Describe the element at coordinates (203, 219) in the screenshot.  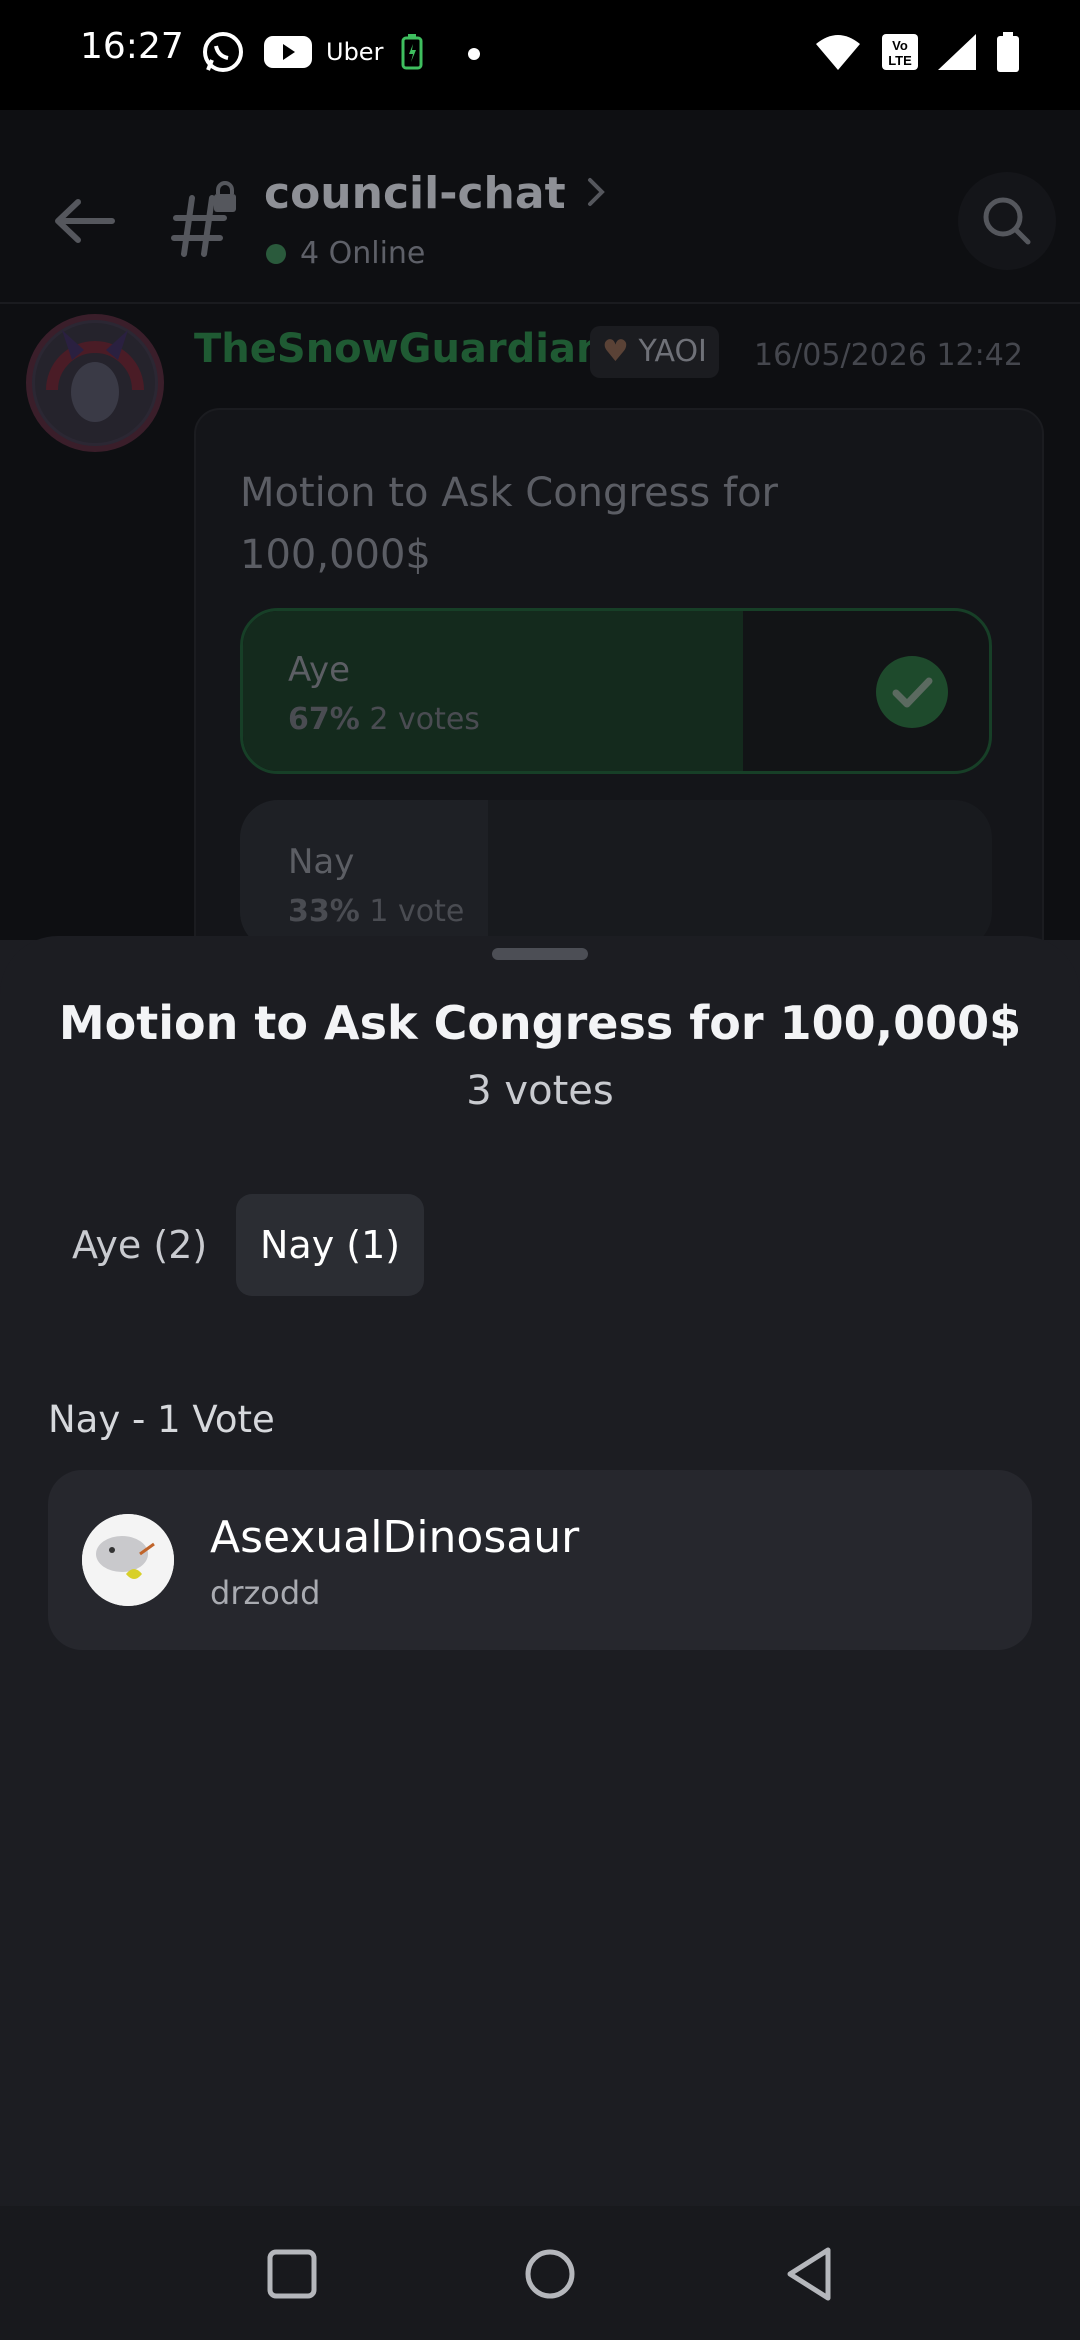
I see `hash-lock-icon` at that location.